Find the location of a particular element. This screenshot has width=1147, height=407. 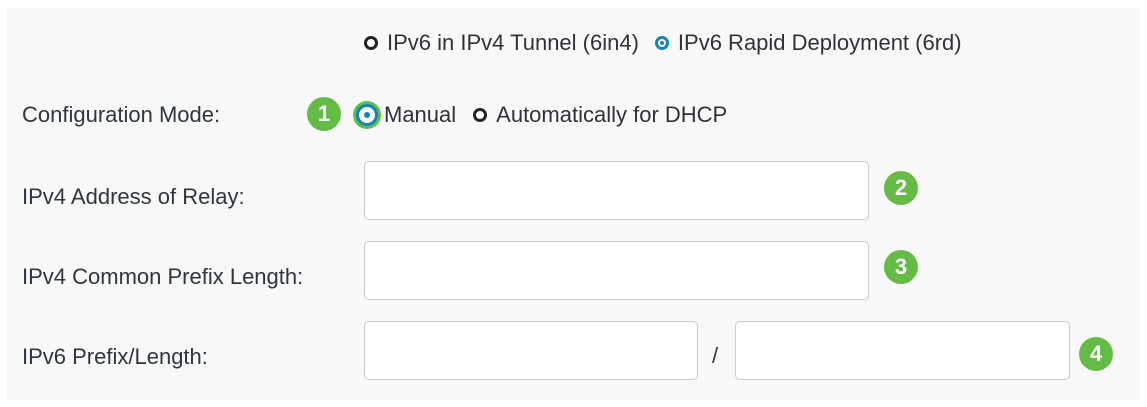

ipv6-prefix-length-input is located at coordinates (902, 350).